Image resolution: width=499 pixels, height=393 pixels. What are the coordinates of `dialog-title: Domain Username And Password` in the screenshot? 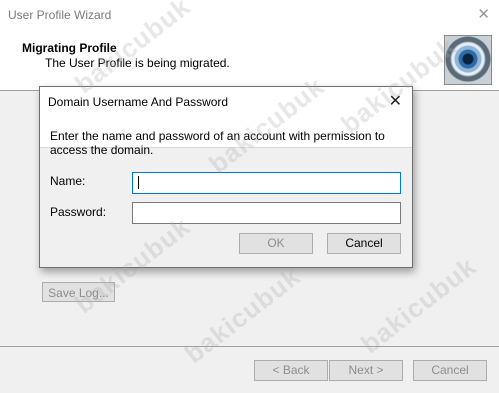 It's located at (138, 102).